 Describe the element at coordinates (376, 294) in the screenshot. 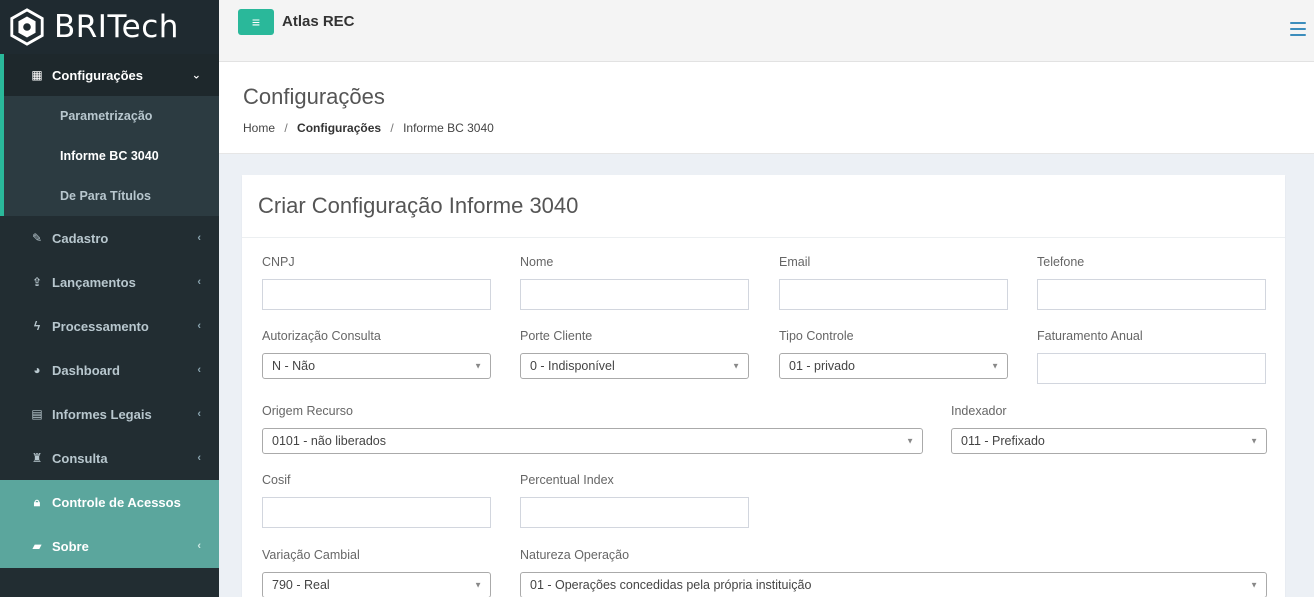

I see `cnpj-input` at that location.